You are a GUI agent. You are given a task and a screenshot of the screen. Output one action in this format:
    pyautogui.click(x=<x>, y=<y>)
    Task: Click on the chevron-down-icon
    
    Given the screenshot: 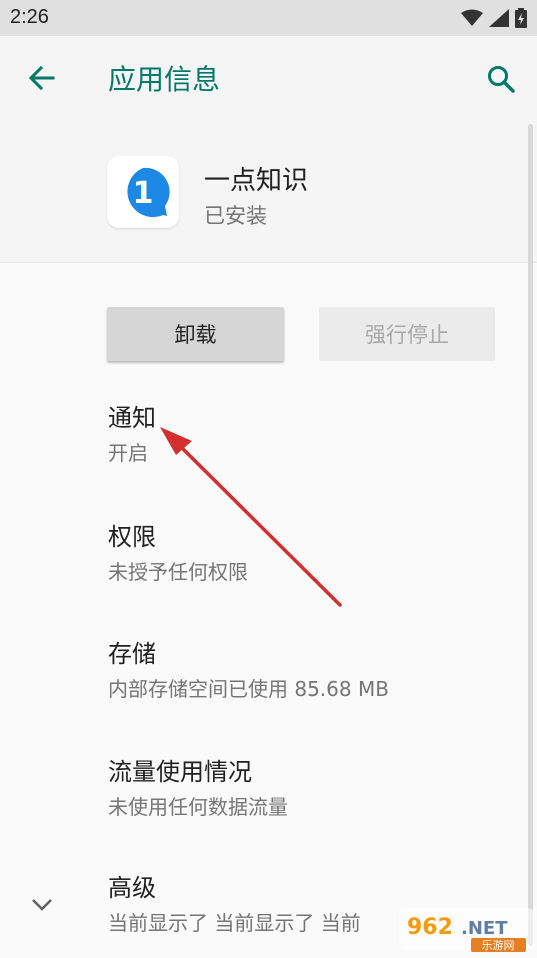 What is the action you would take?
    pyautogui.click(x=42, y=904)
    